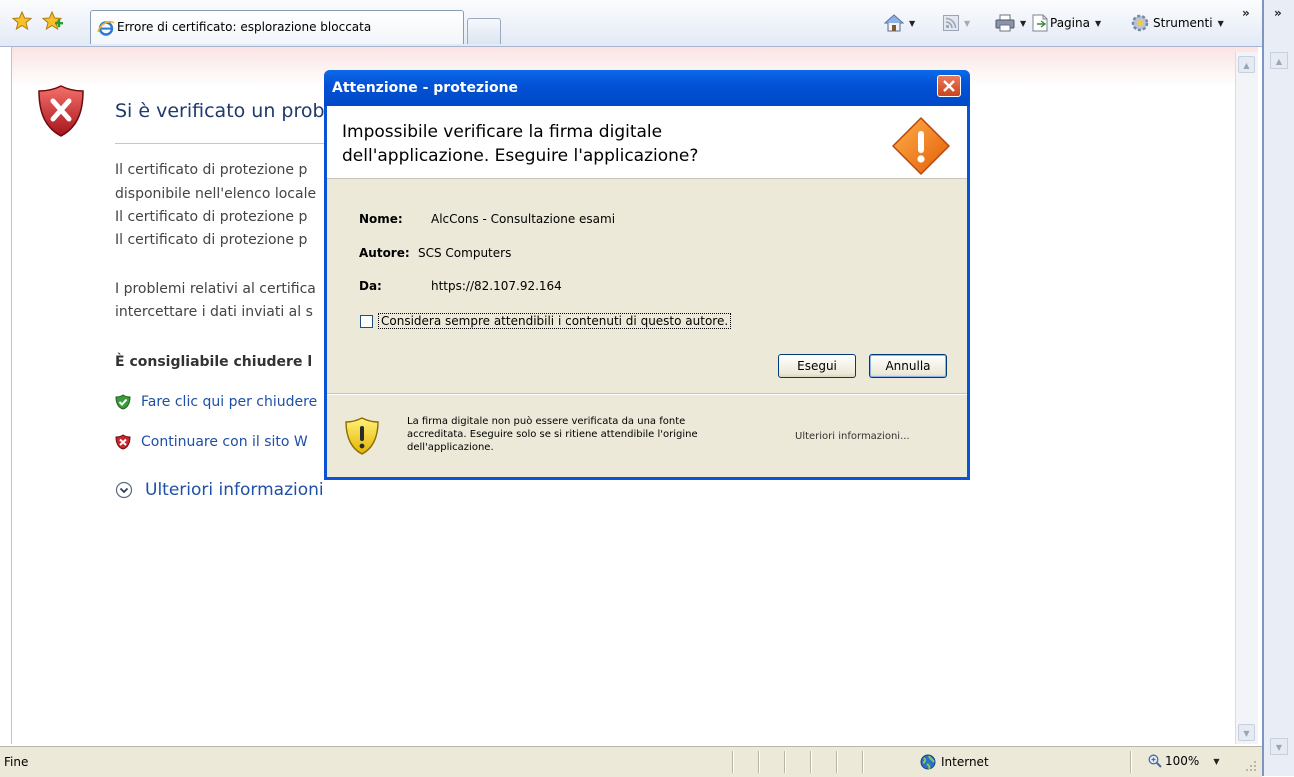  I want to click on continue-site-link: Continuare con il sito W, so click(211, 442).